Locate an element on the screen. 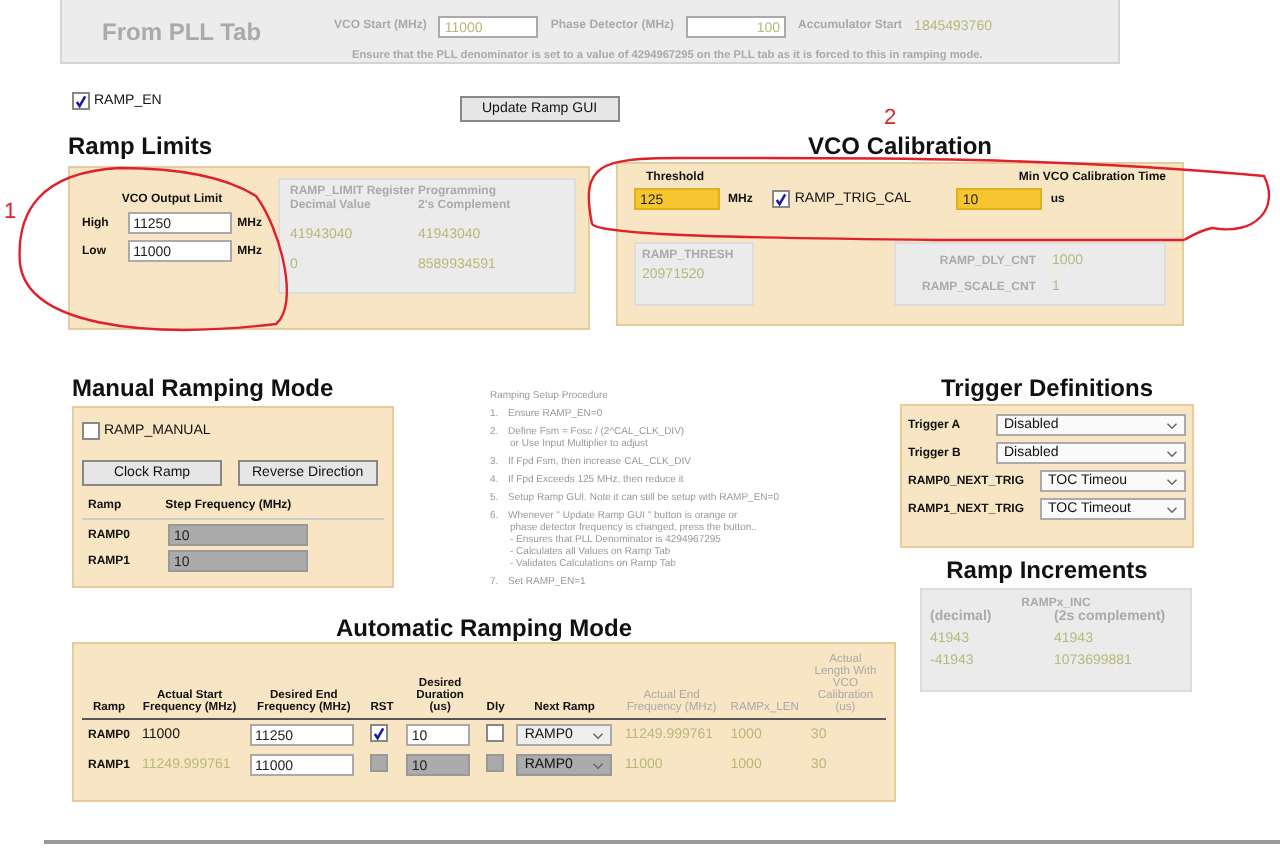 This screenshot has height=848, width=1280. section-heading: Manual Ramping Mode is located at coordinates (204, 388).